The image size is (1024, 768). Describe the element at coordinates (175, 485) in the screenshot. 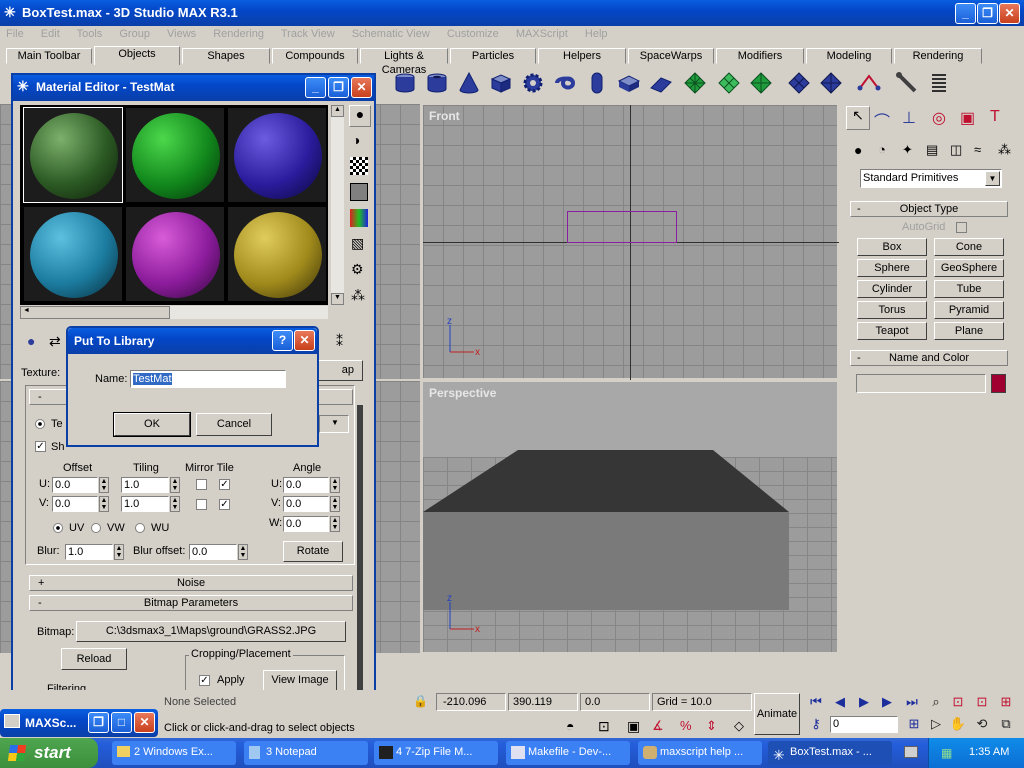

I see `u-tiling-spinner: ▲ ▼` at that location.